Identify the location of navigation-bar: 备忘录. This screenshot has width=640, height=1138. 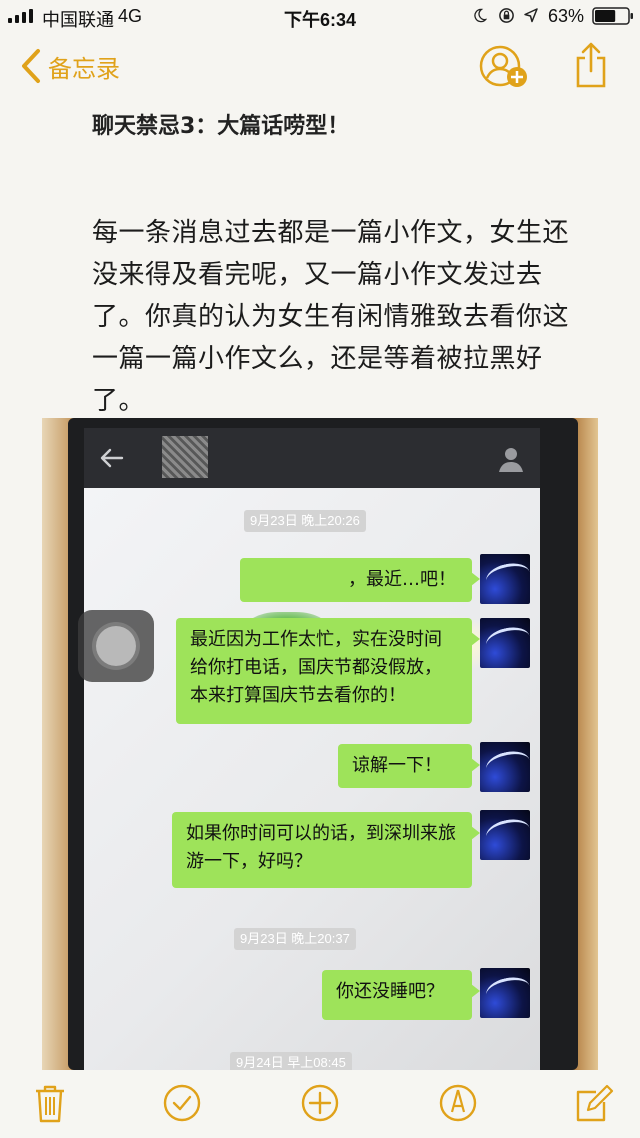
(320, 66).